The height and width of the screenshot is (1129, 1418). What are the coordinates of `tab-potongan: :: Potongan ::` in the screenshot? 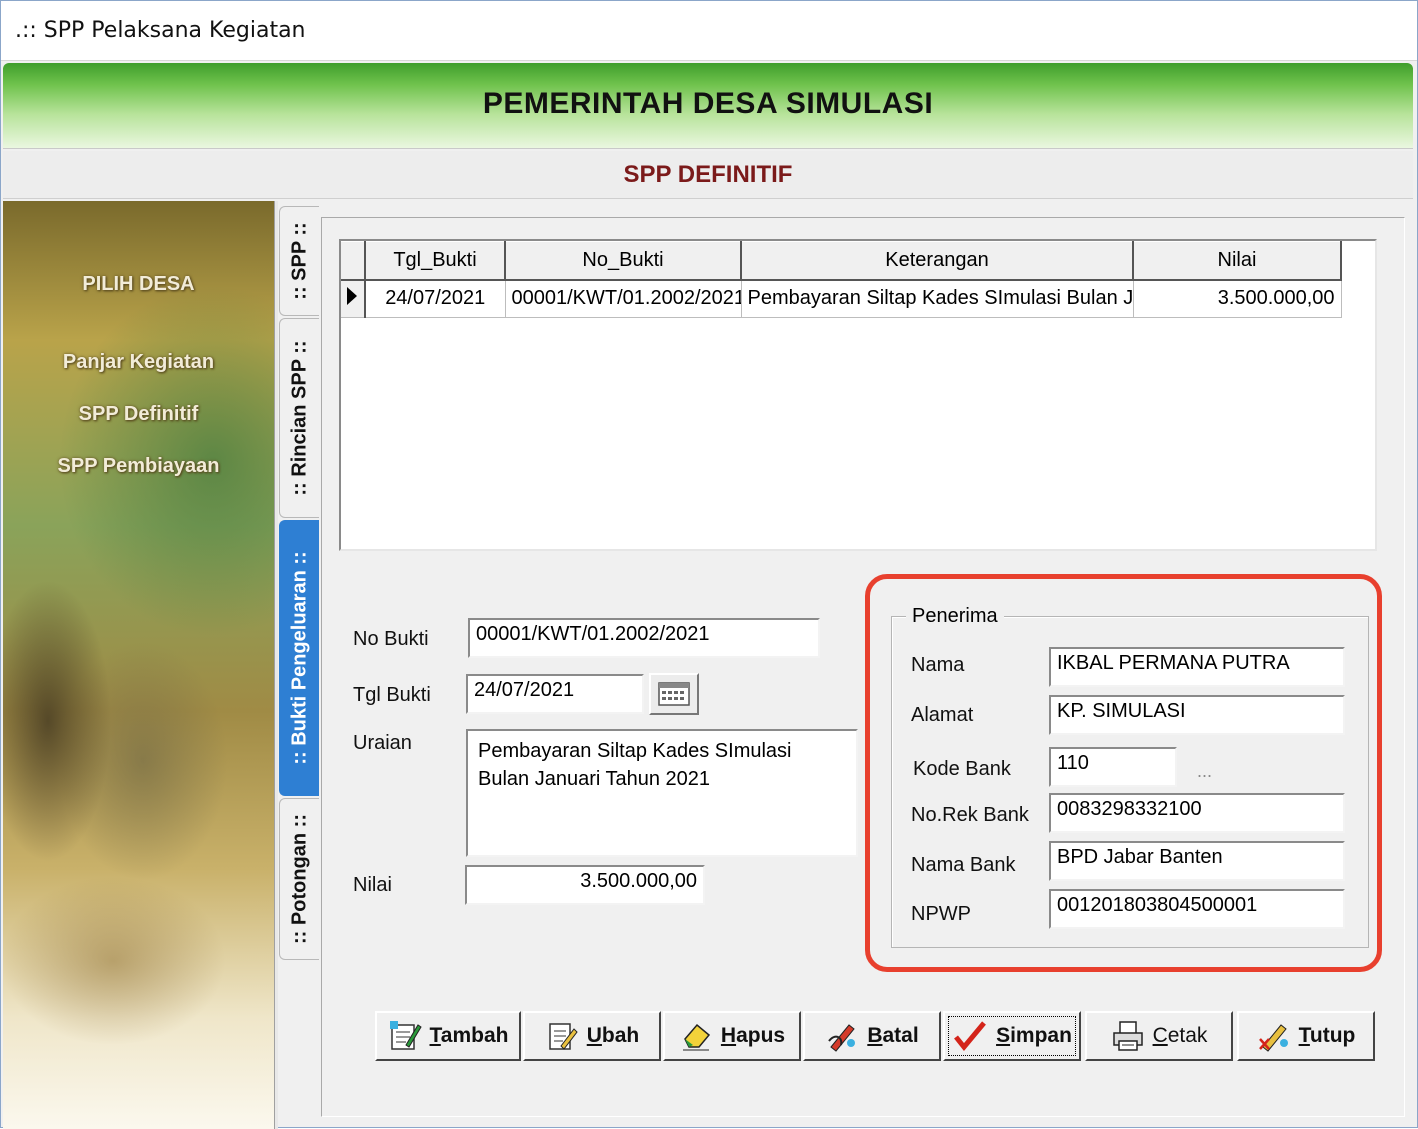 It's located at (299, 879).